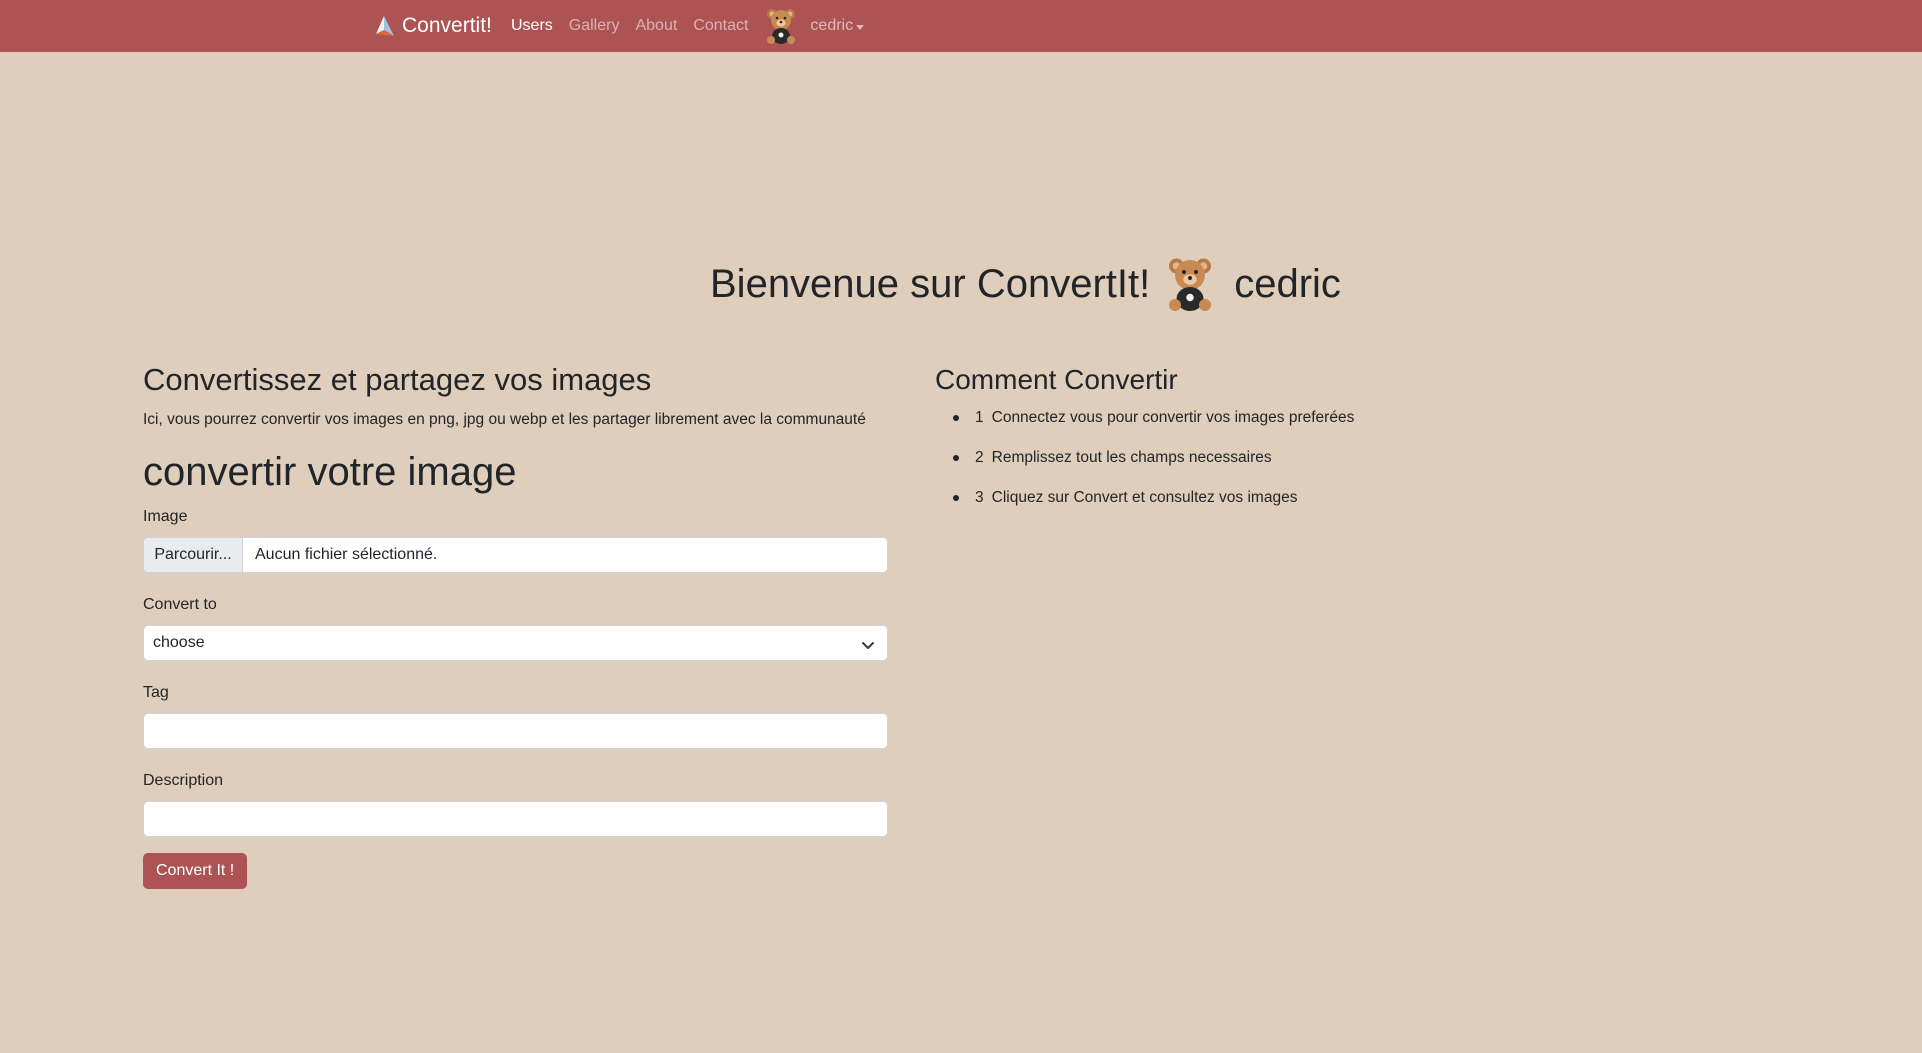  Describe the element at coordinates (656, 26) in the screenshot. I see `nav-link-about: About` at that location.